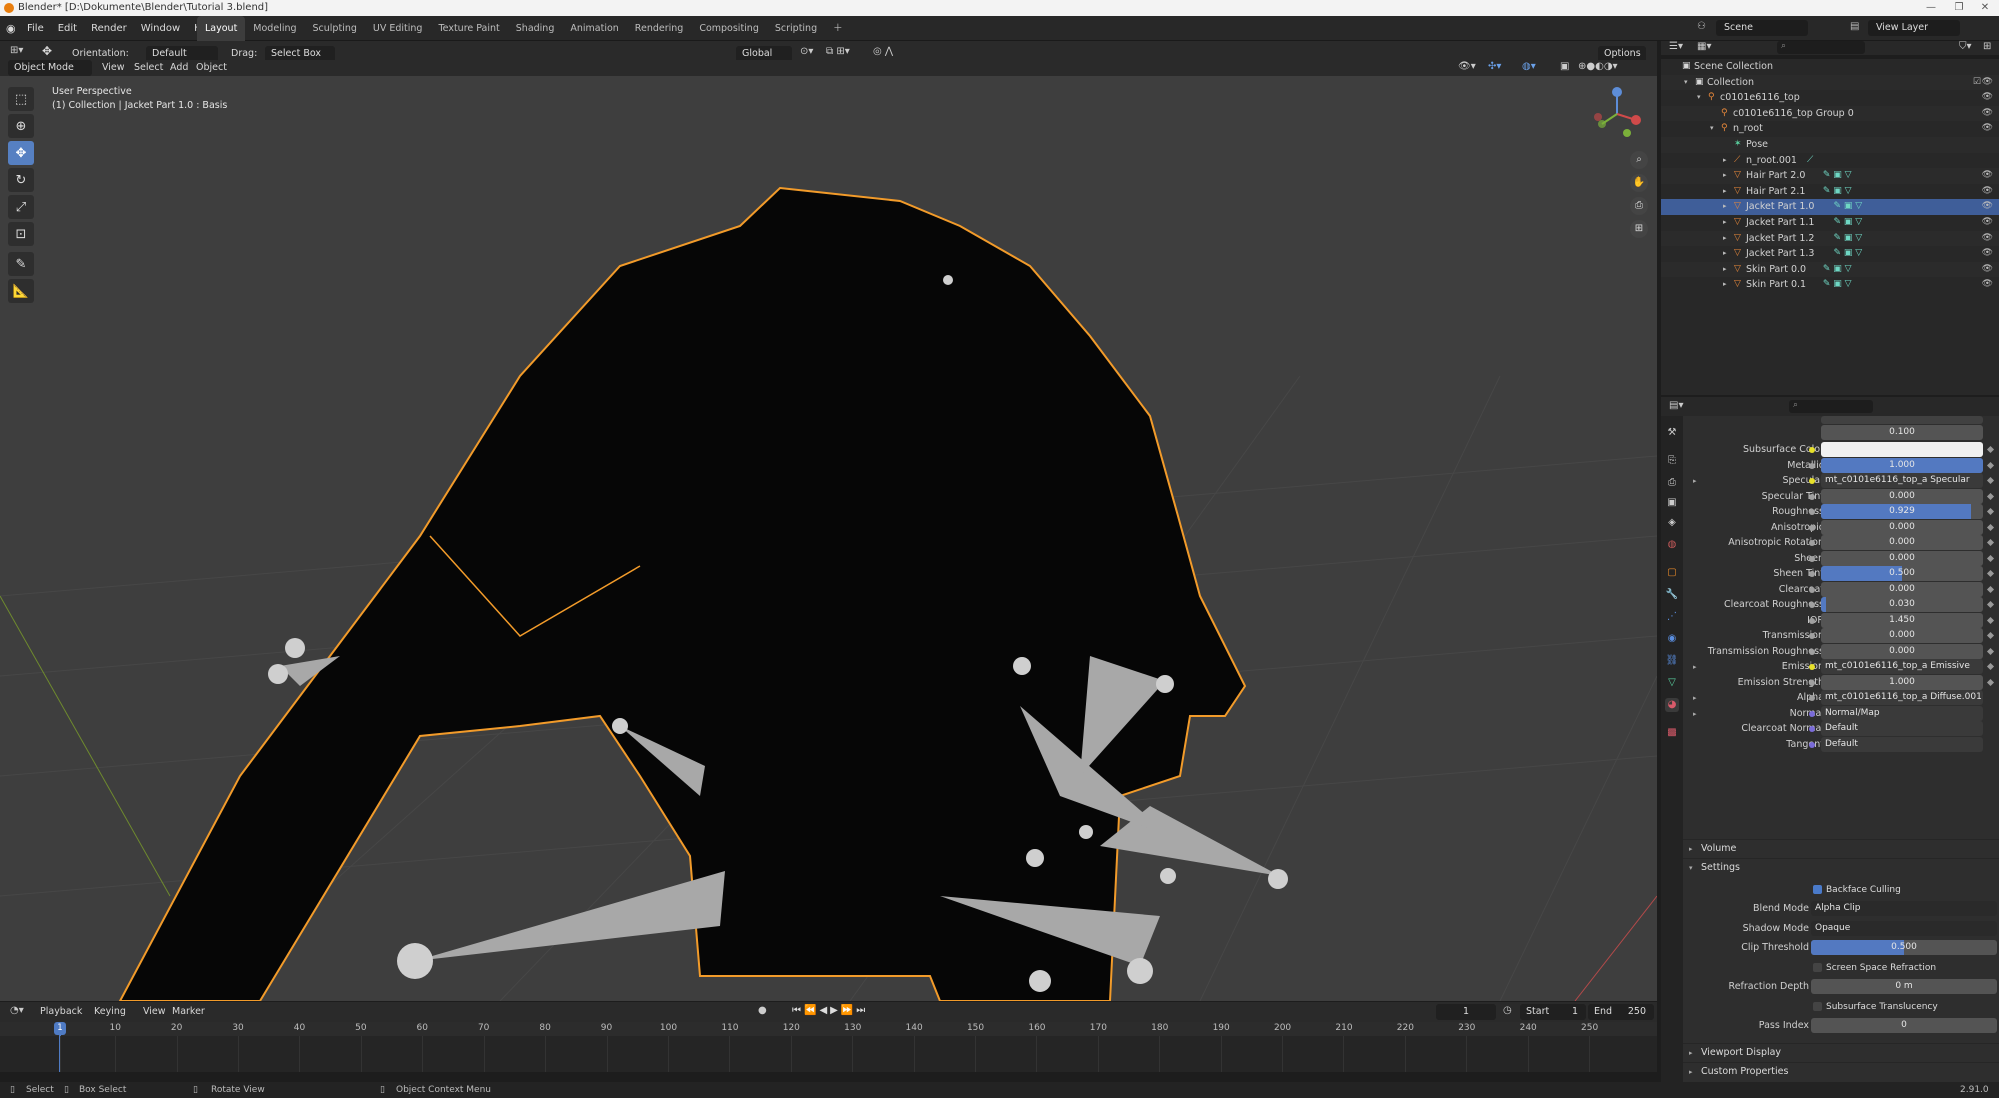 This screenshot has width=1999, height=1098. Describe the element at coordinates (535, 28) in the screenshot. I see `tab-shading: Shading` at that location.